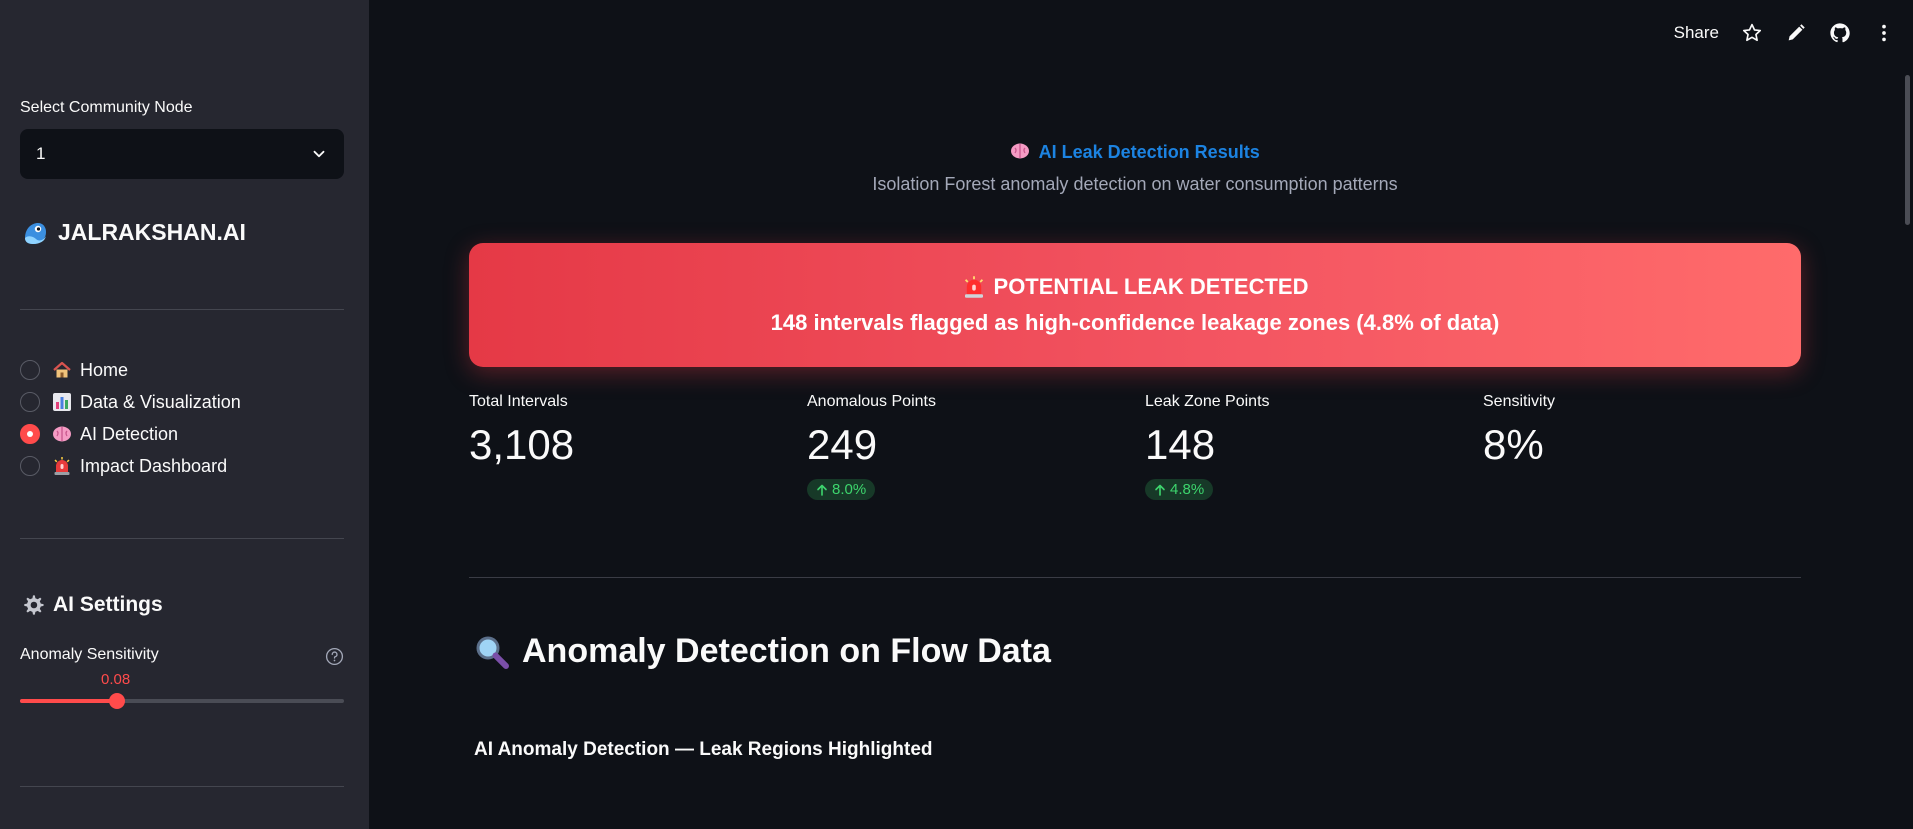 This screenshot has height=829, width=1913. What do you see at coordinates (1295, 447) in the screenshot?
I see `metric-leak-zone-points: Leak Zone Points 148 4.8%` at bounding box center [1295, 447].